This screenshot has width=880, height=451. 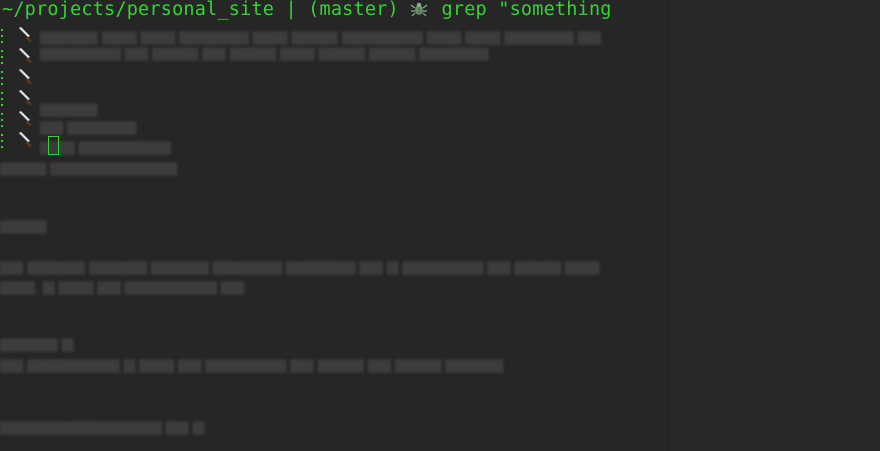 I want to click on bug-icon, so click(x=419, y=8).